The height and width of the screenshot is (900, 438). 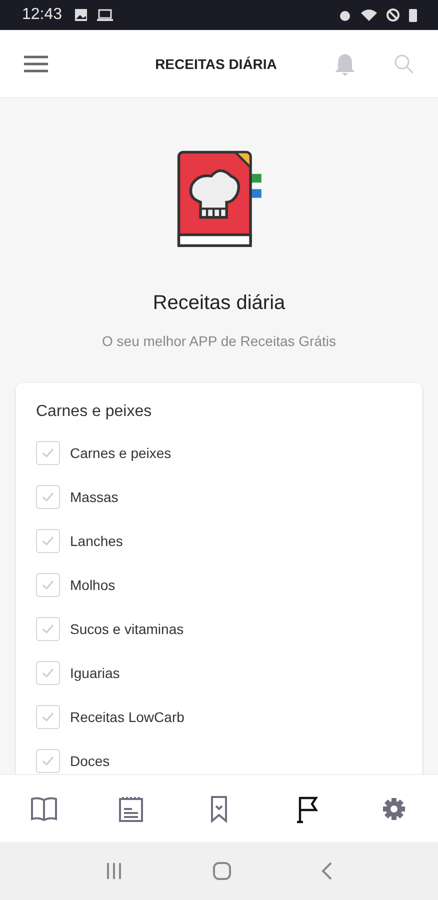 I want to click on app-title: RECEITAS DIÁRIA, so click(x=216, y=64).